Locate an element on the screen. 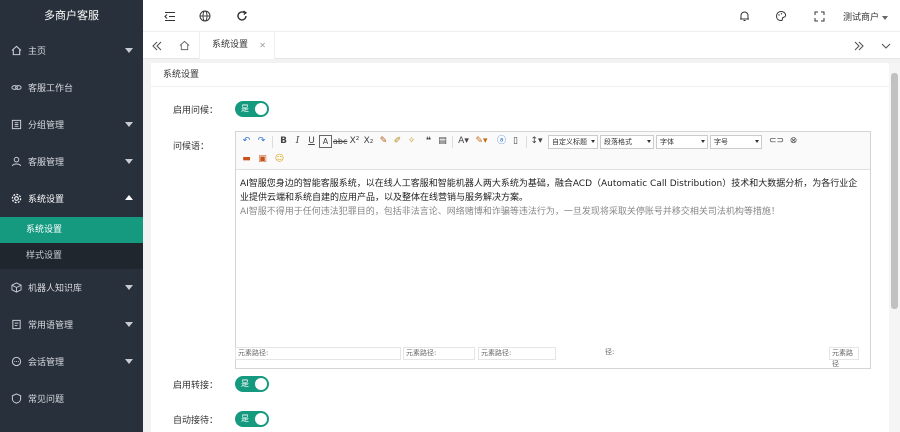  sidebar-item-robot-kb: 机器人知识库 is located at coordinates (71, 287).